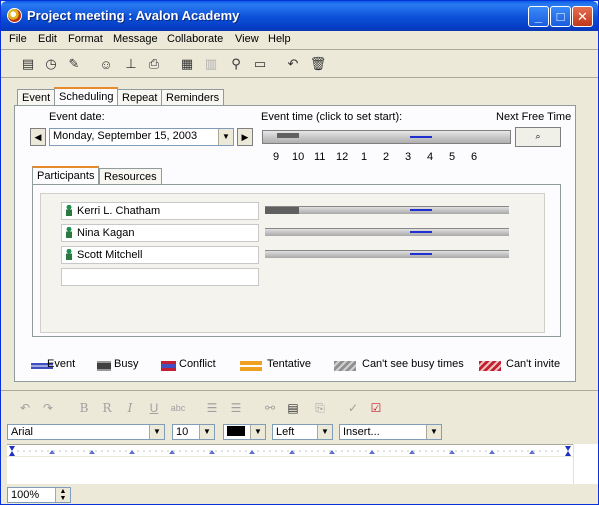 The width and height of the screenshot is (599, 505). What do you see at coordinates (212, 408) in the screenshot?
I see `bullets-icon: ☰` at bounding box center [212, 408].